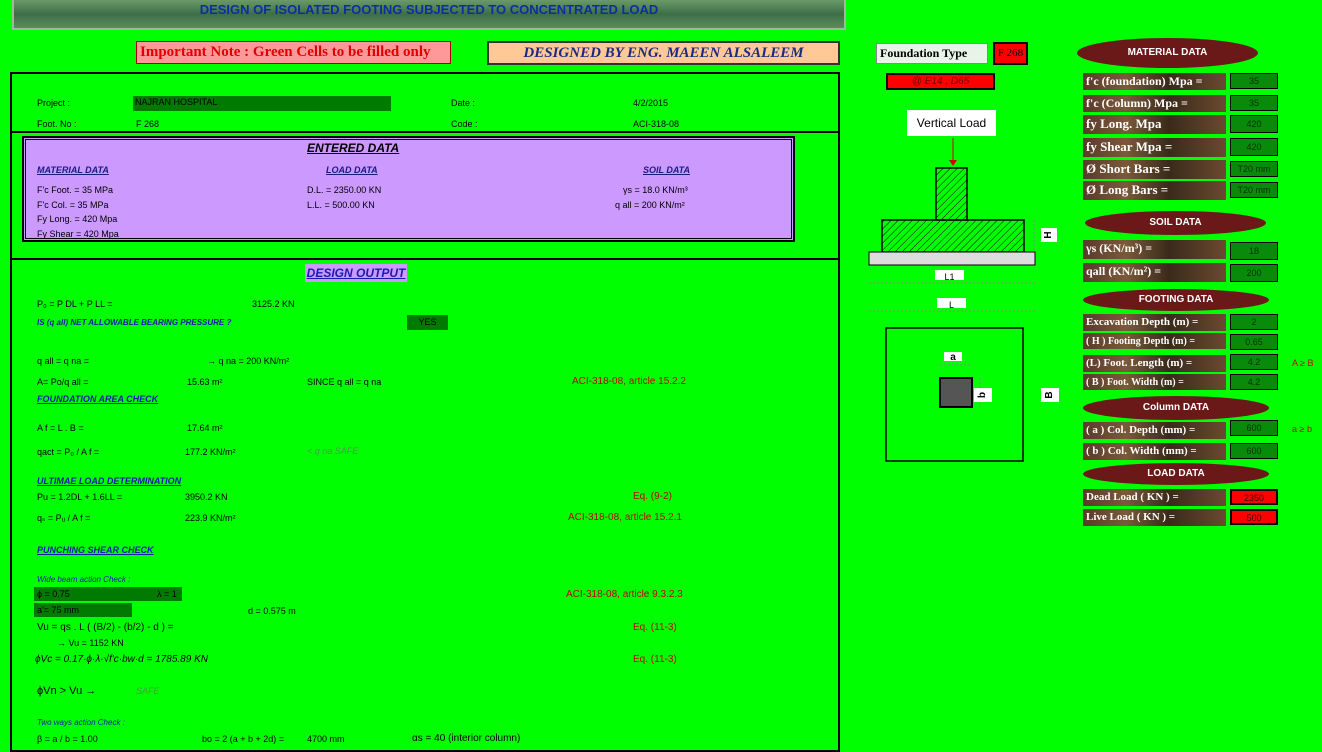 The height and width of the screenshot is (752, 1322). Describe the element at coordinates (57, 124) in the screenshot. I see `foot-no-label: Foot. No :` at that location.